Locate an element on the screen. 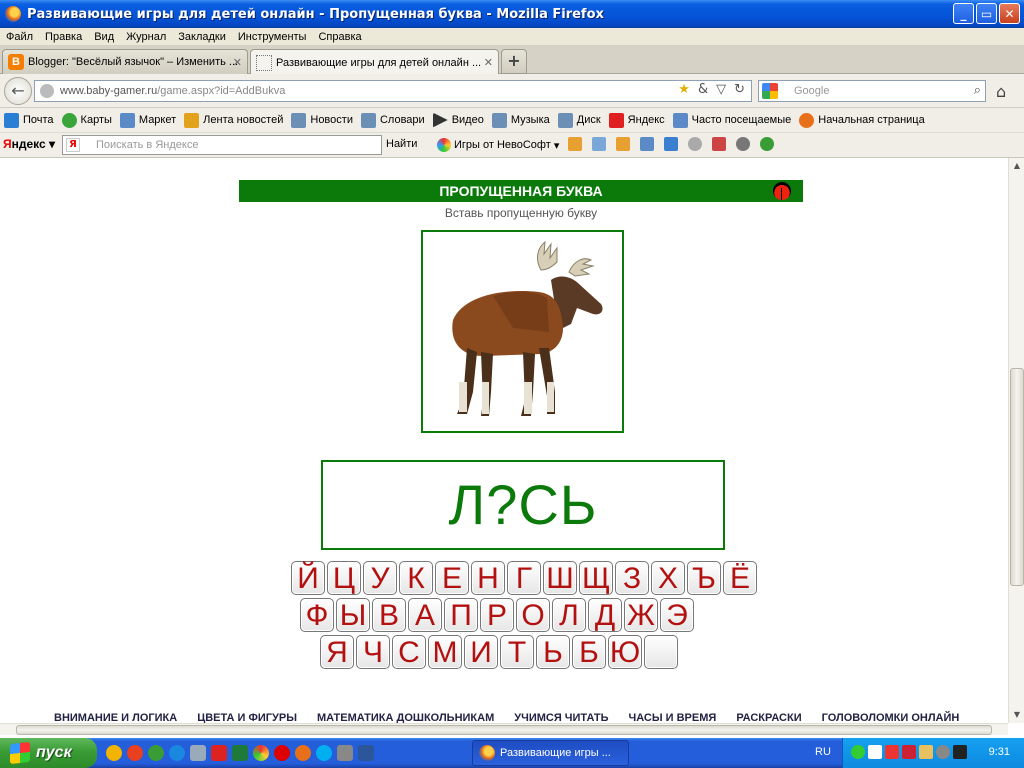 The image size is (1024, 768). letter-key: В is located at coordinates (389, 615).